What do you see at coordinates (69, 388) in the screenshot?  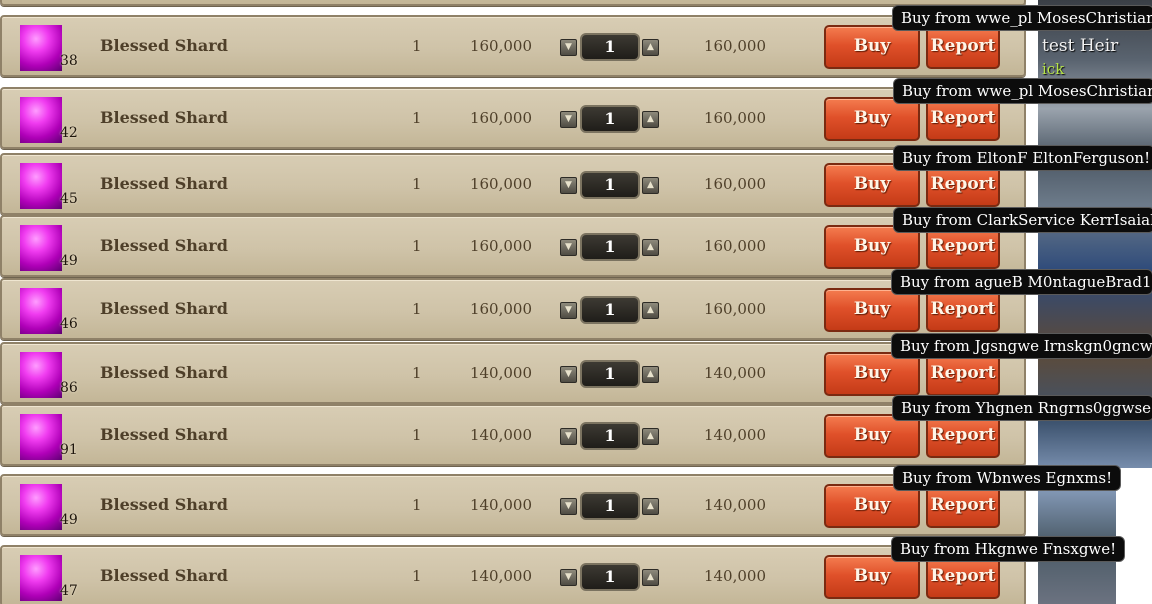 I see `gem-count: 86` at bounding box center [69, 388].